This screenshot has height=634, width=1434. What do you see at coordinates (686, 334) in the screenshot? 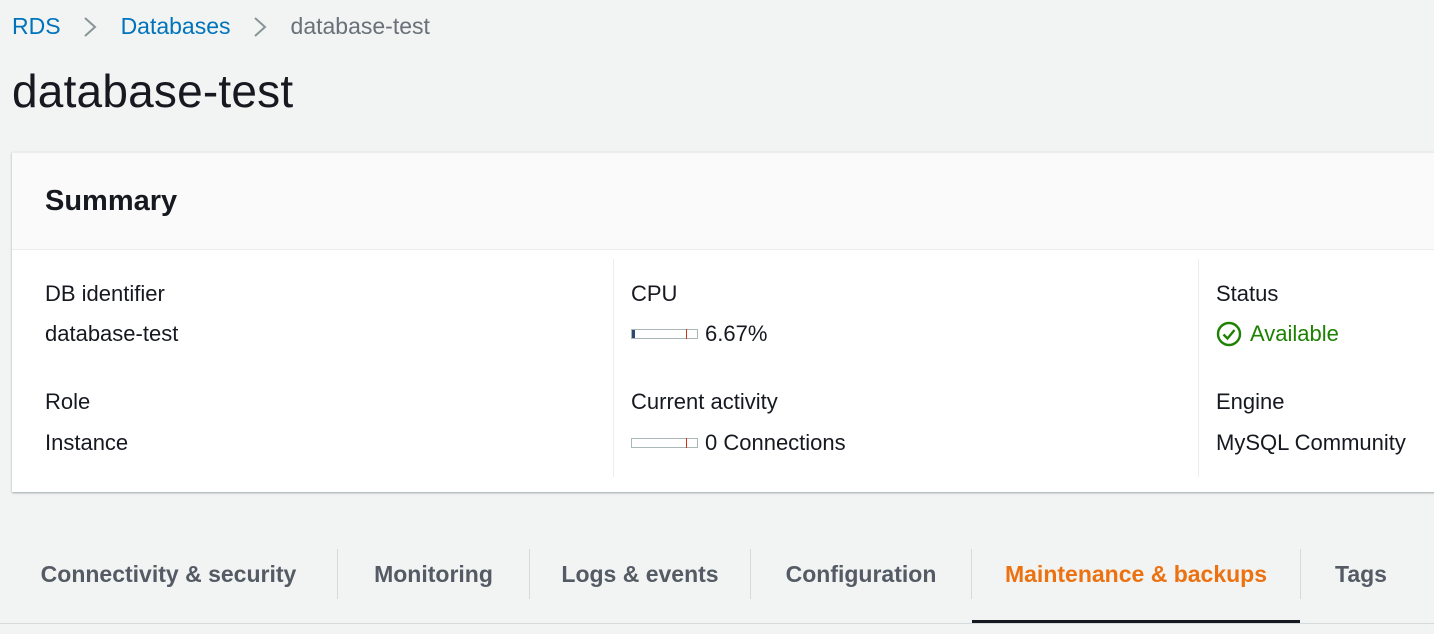
I see `cpu-meter-threshold` at bounding box center [686, 334].